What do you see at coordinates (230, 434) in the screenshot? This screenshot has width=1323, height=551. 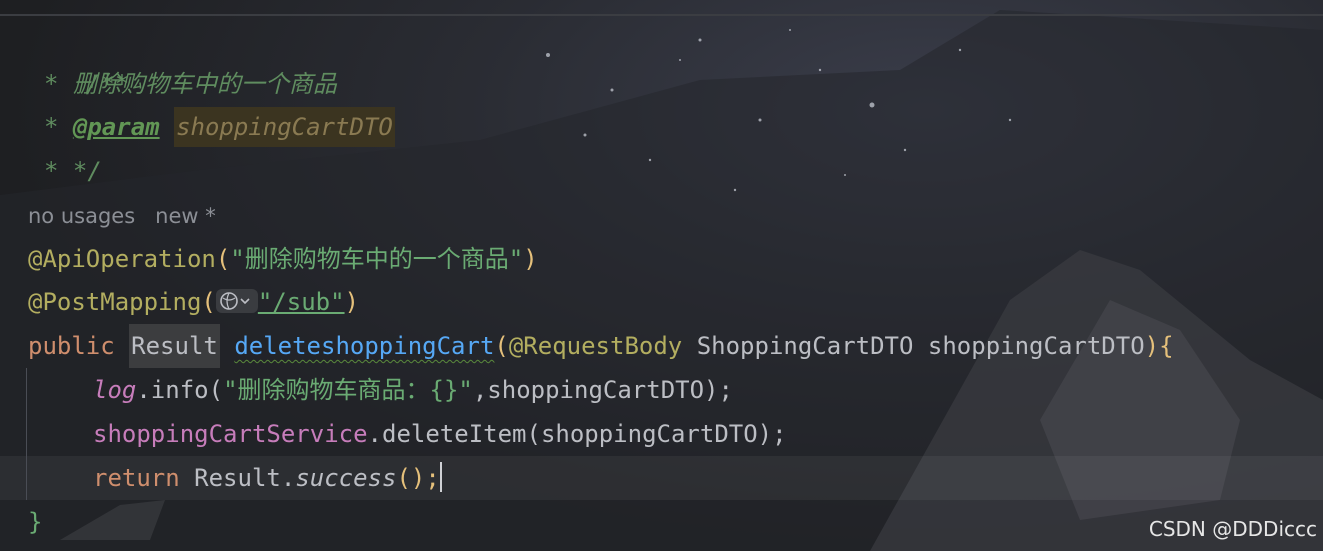 I see `service-field: shoppingCartService` at bounding box center [230, 434].